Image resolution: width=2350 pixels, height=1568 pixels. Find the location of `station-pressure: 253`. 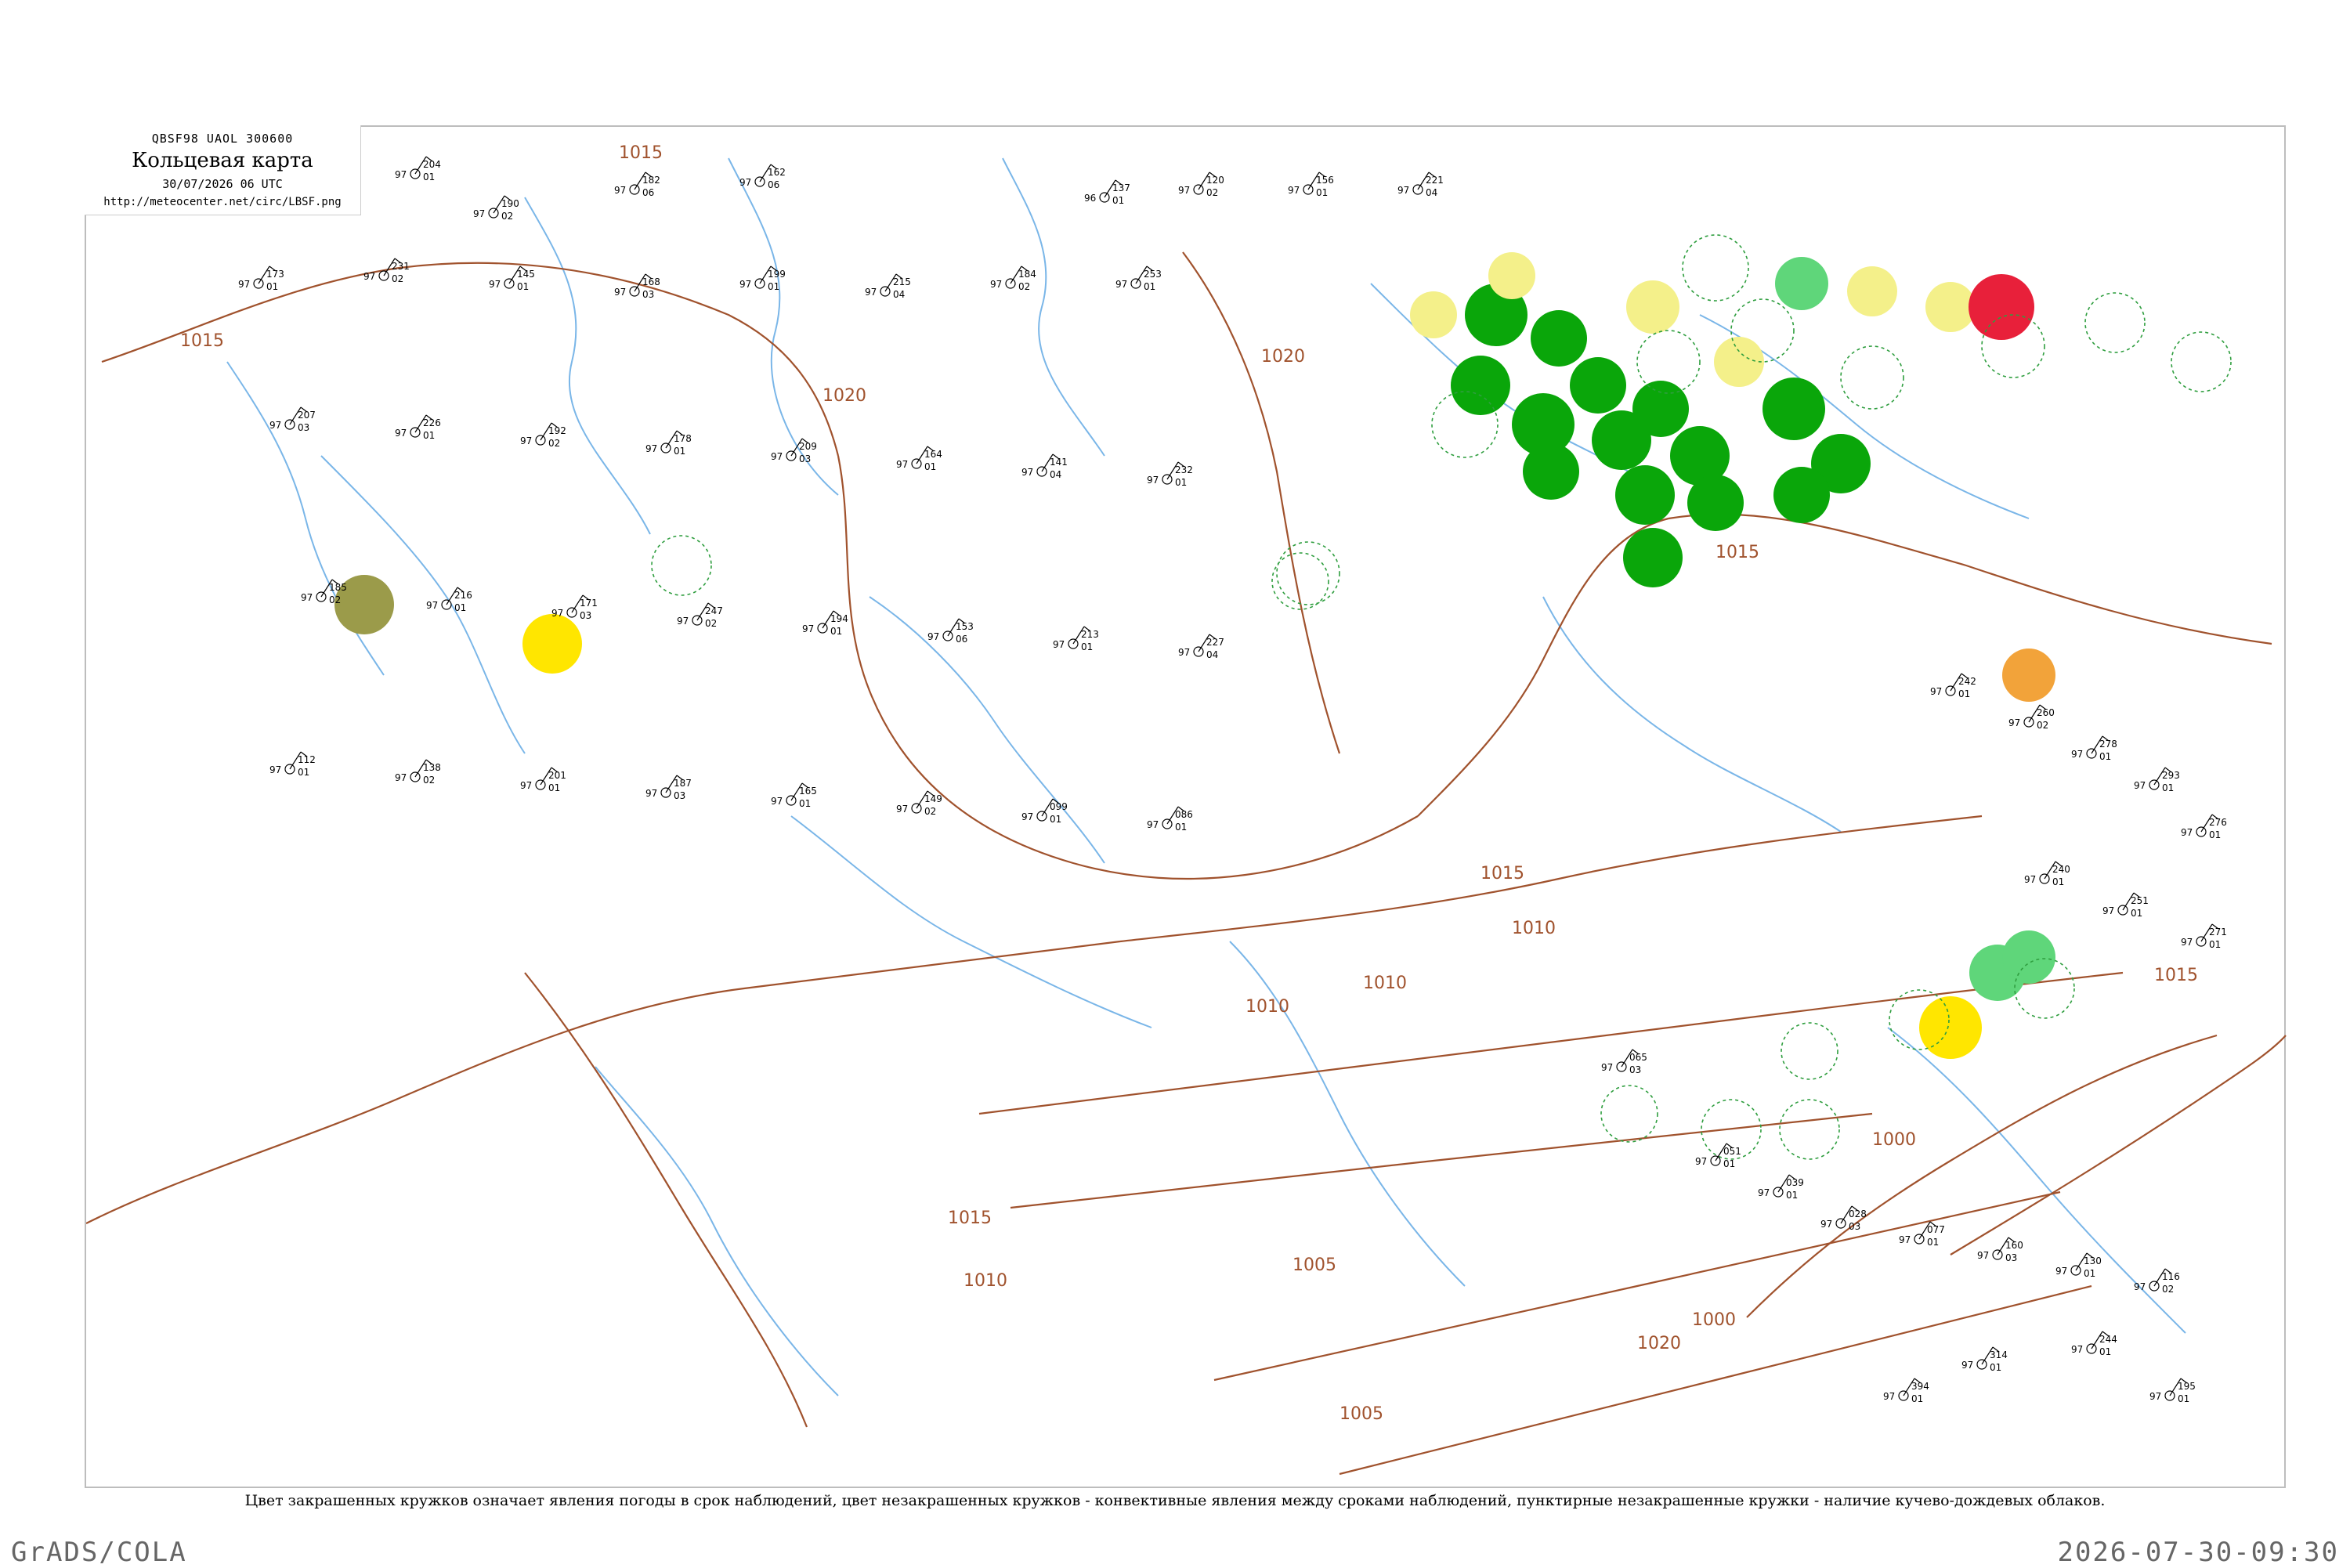

station-pressure: 253 is located at coordinates (1153, 274).